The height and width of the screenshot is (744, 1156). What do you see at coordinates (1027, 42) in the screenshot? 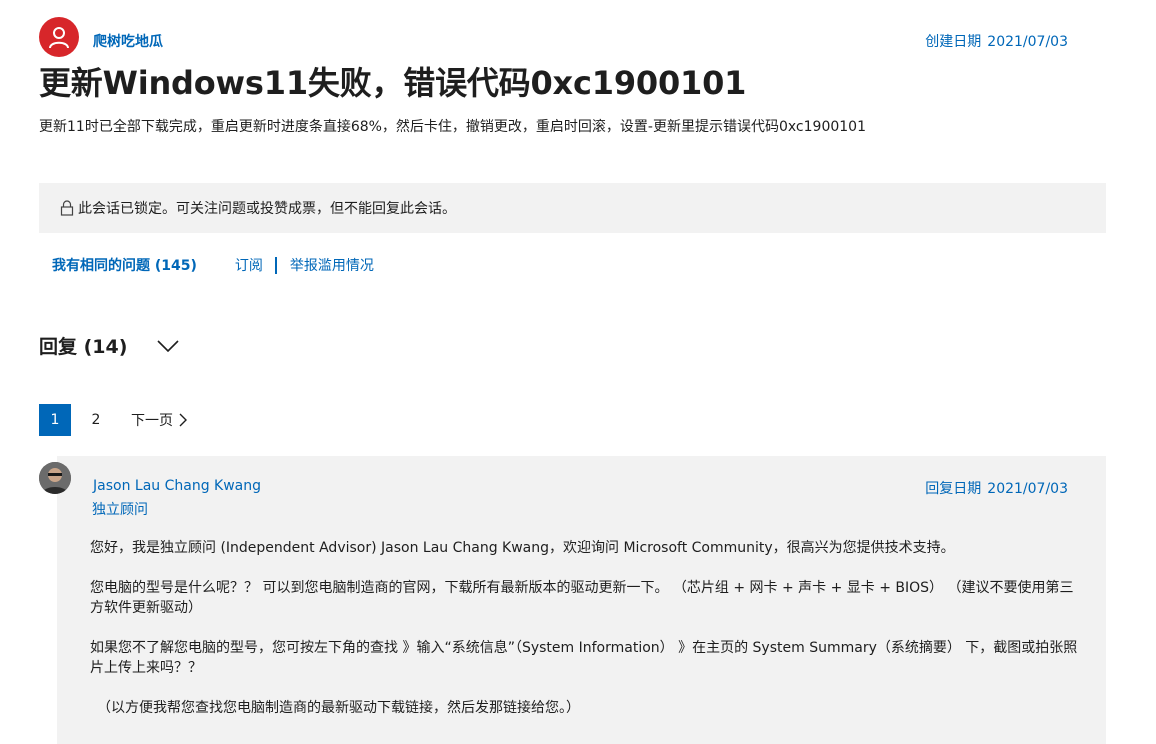
I see `created-date-value: 2021/07/03` at bounding box center [1027, 42].